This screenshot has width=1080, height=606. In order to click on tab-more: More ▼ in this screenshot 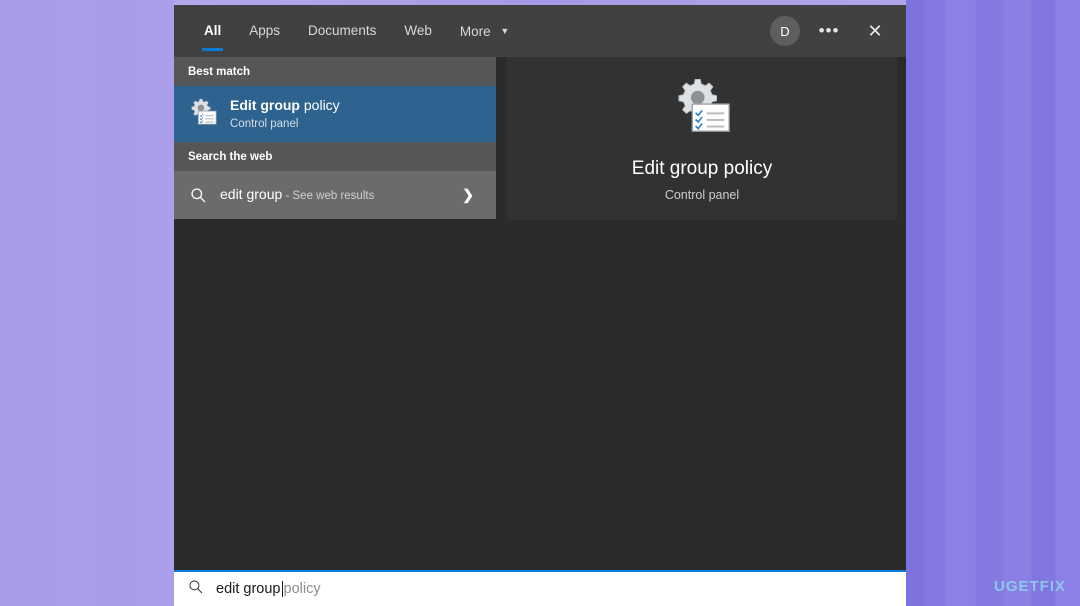, I will do `click(484, 31)`.